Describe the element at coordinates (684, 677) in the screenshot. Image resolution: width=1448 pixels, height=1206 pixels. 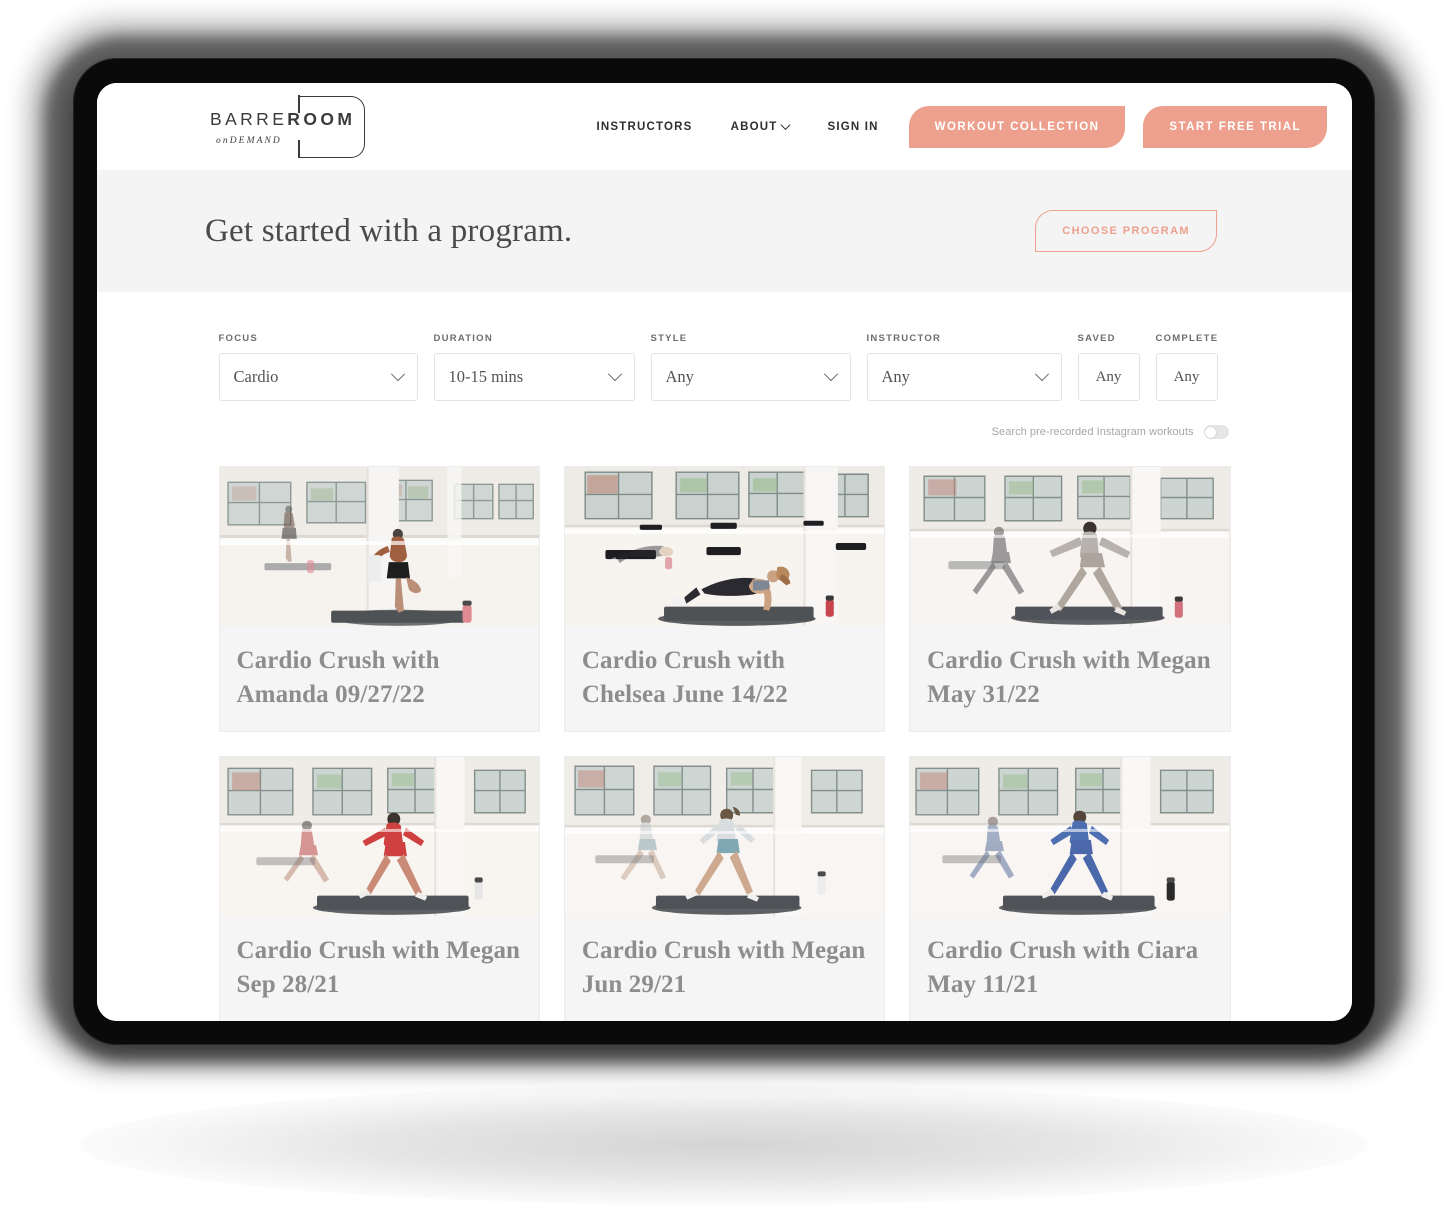
I see `workout-card-title: Cardio Crush with Chelsea June 14/22` at that location.